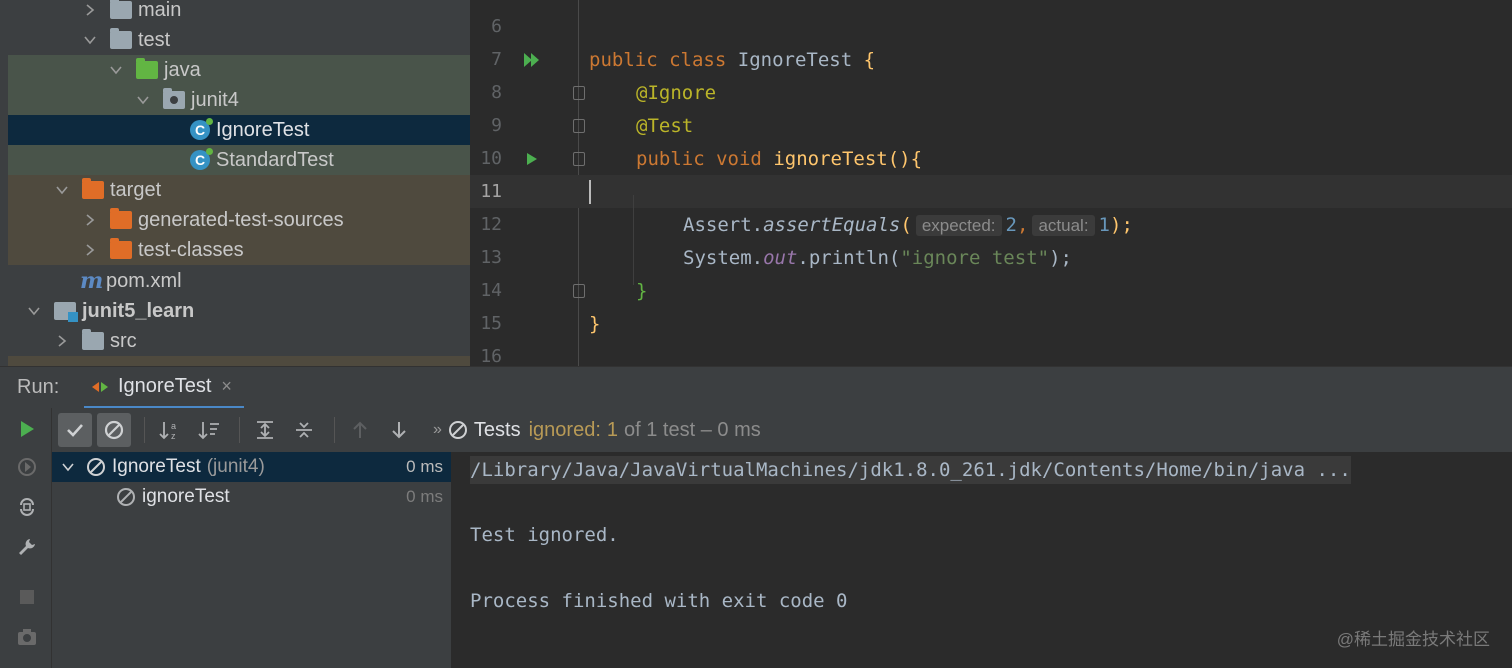  I want to click on status-ignored-count: 1, so click(612, 429).